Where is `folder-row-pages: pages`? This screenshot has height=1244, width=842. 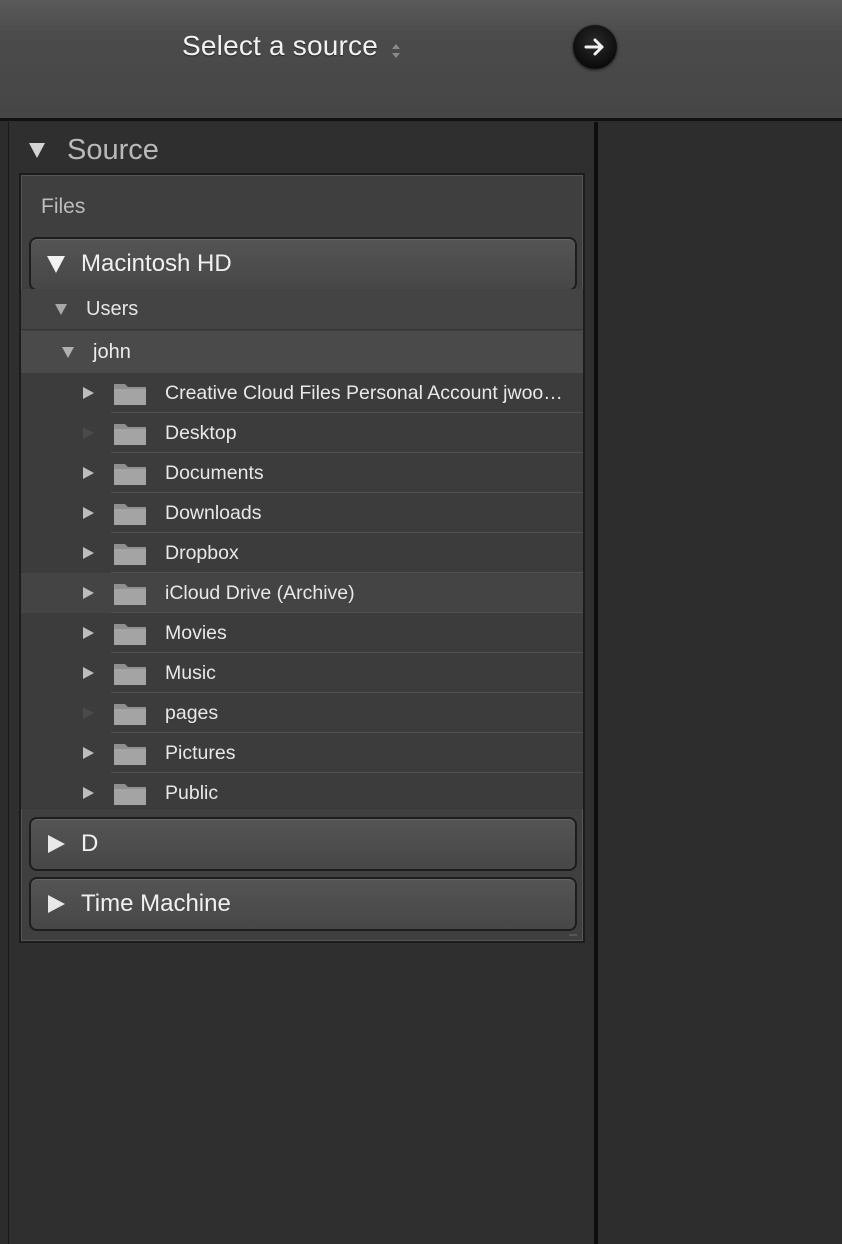
folder-row-pages: pages is located at coordinates (302, 713).